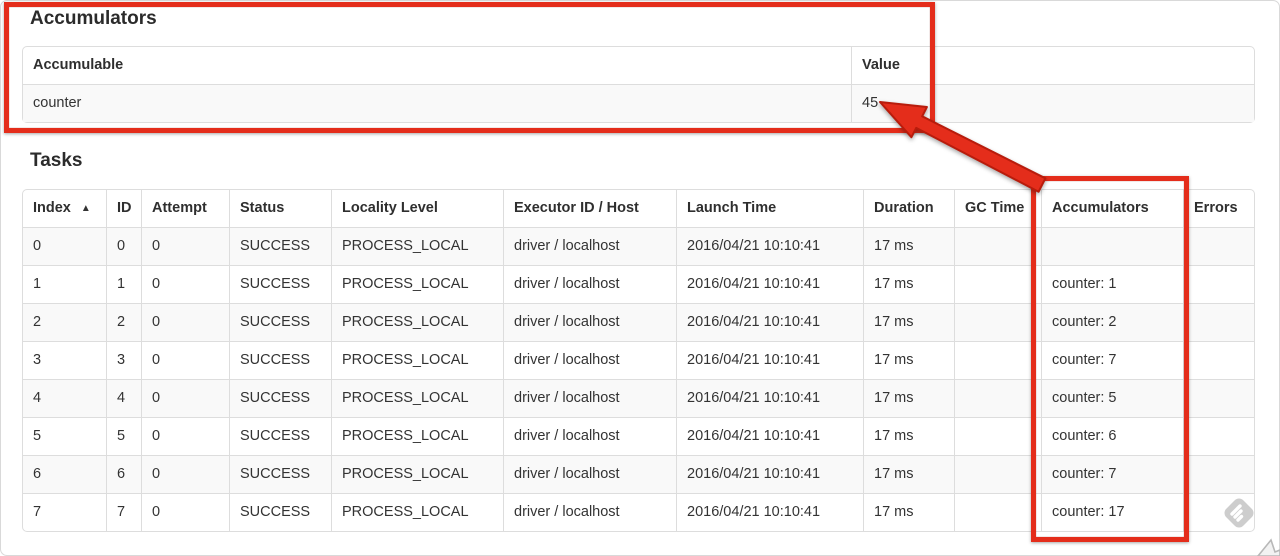  I want to click on column-header-gc-time: GC Time, so click(997, 208).